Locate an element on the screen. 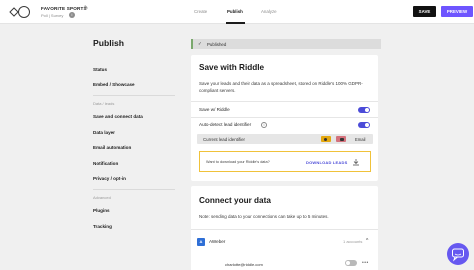 This screenshot has width=474, height=270. integration-name: AWeber is located at coordinates (217, 241).